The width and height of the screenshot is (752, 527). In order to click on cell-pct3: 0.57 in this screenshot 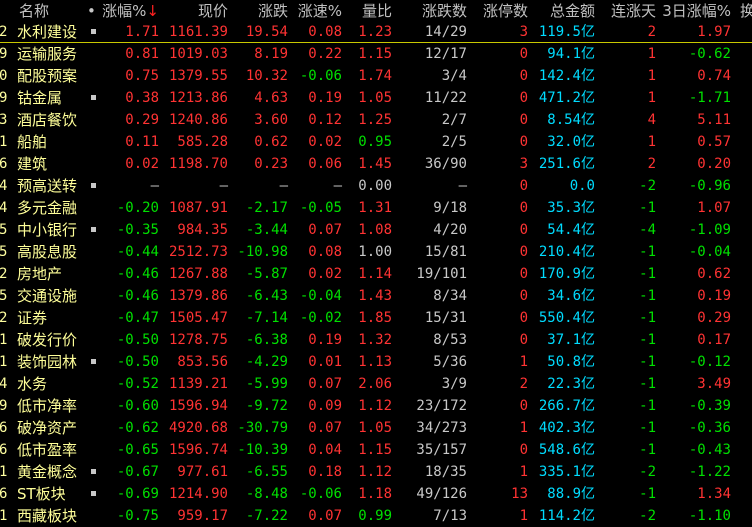, I will do `click(714, 142)`.